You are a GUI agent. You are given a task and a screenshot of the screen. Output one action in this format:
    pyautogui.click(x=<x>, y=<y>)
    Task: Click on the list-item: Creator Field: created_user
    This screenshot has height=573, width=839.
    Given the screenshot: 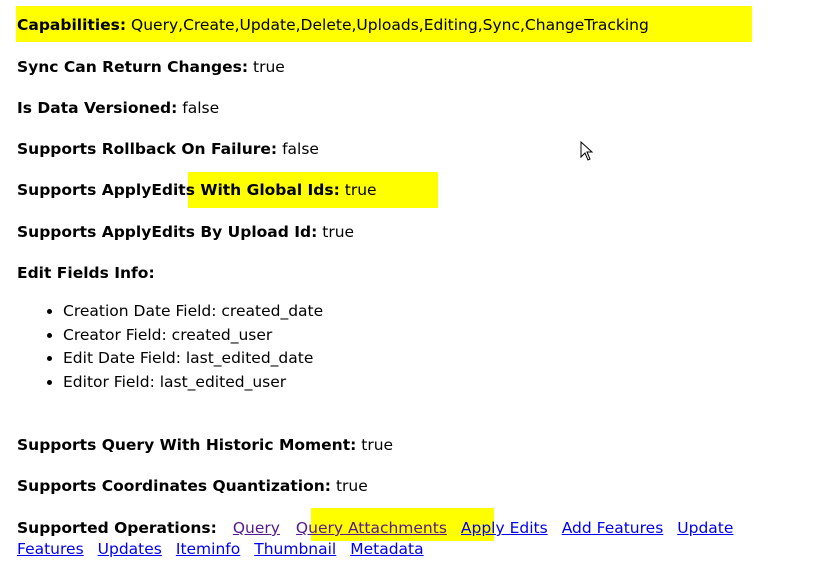 What is the action you would take?
    pyautogui.click(x=193, y=336)
    